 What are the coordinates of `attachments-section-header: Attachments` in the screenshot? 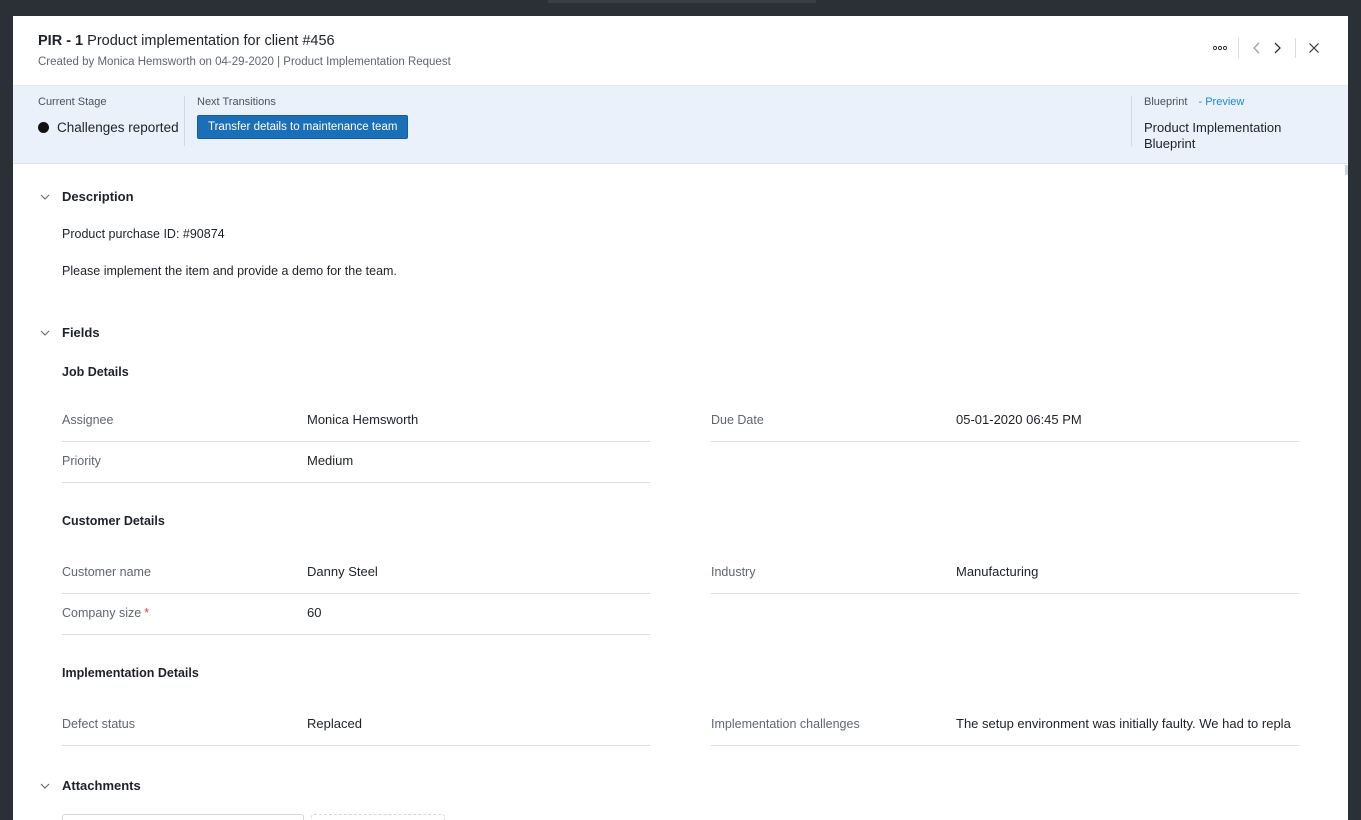 It's located at (89, 785).